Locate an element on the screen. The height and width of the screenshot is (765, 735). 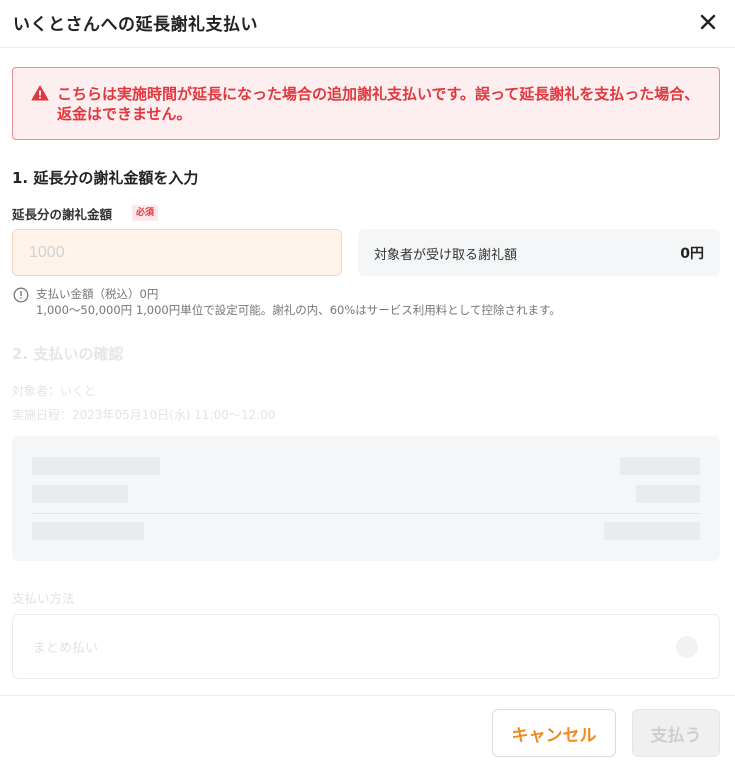
cancel-button: キャンセル is located at coordinates (554, 733).